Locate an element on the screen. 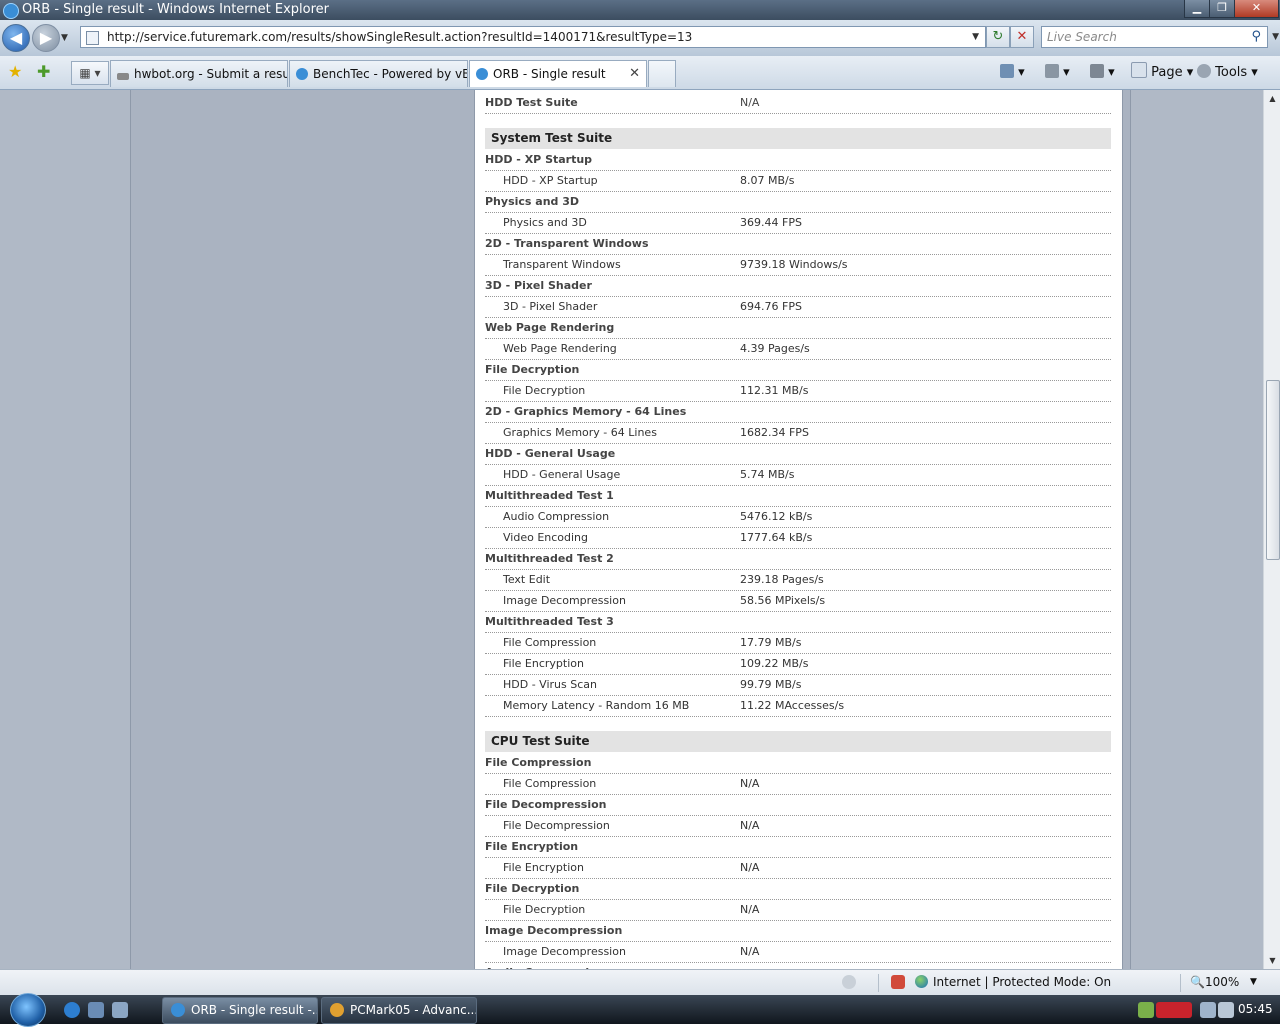 The width and height of the screenshot is (1280, 1027). forward-button: ▶ is located at coordinates (46, 38).